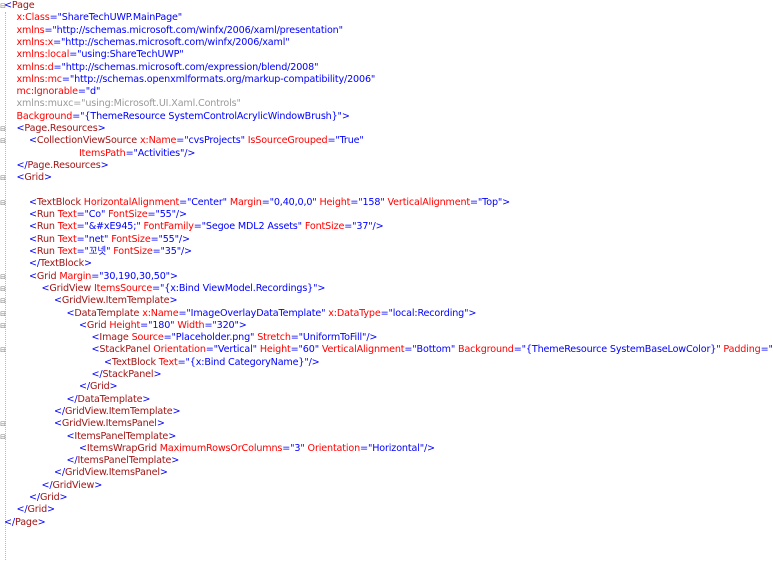 The image size is (773, 575). I want to click on code-line: ⊟ <Page.Resources>, so click(386, 129).